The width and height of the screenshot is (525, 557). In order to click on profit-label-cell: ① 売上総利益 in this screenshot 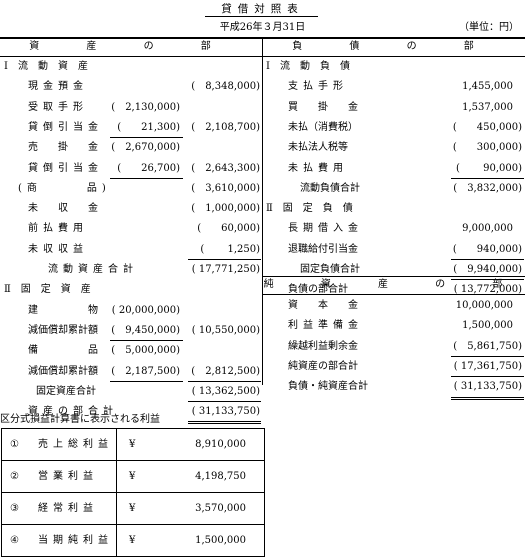, I will do `click(59, 444)`.